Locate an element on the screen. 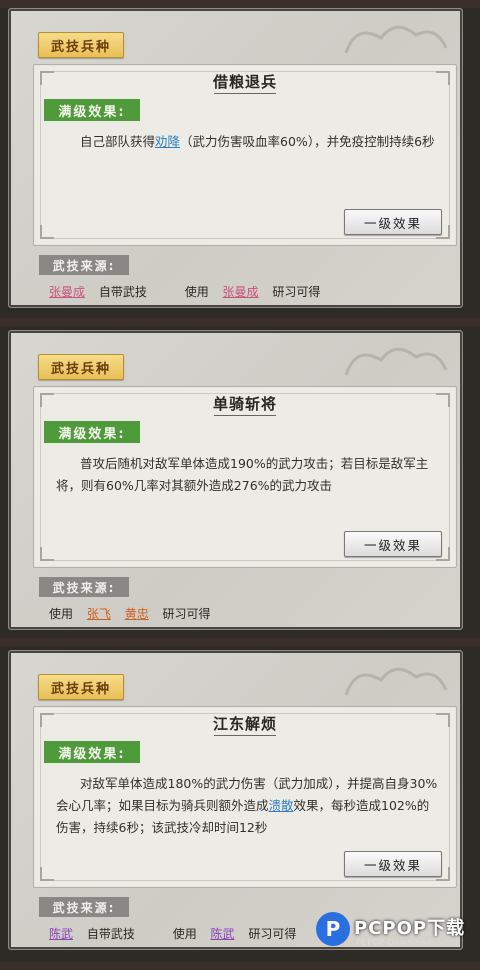 The height and width of the screenshot is (970, 480). source-line: 使用 张飞 黄忠 研习可得 is located at coordinates (130, 614).